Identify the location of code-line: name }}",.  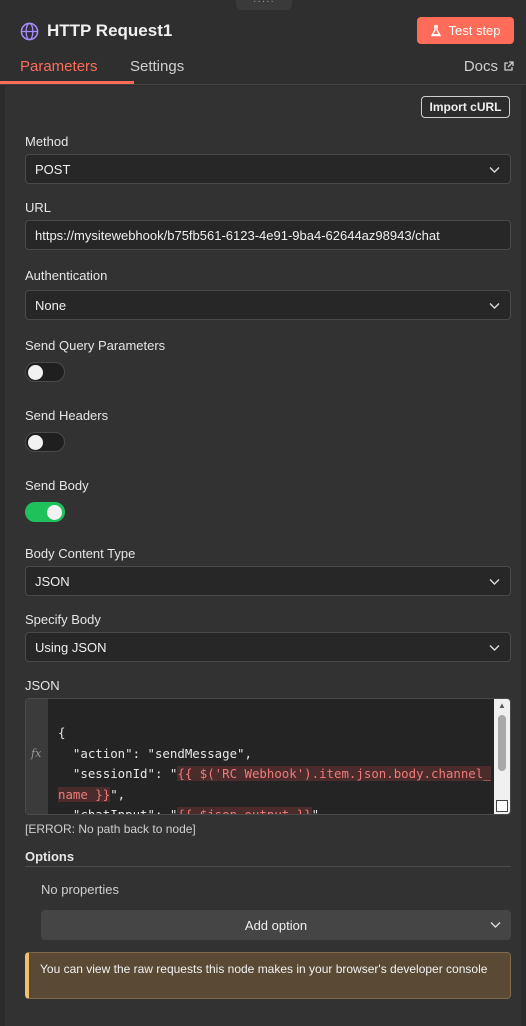
(92, 794).